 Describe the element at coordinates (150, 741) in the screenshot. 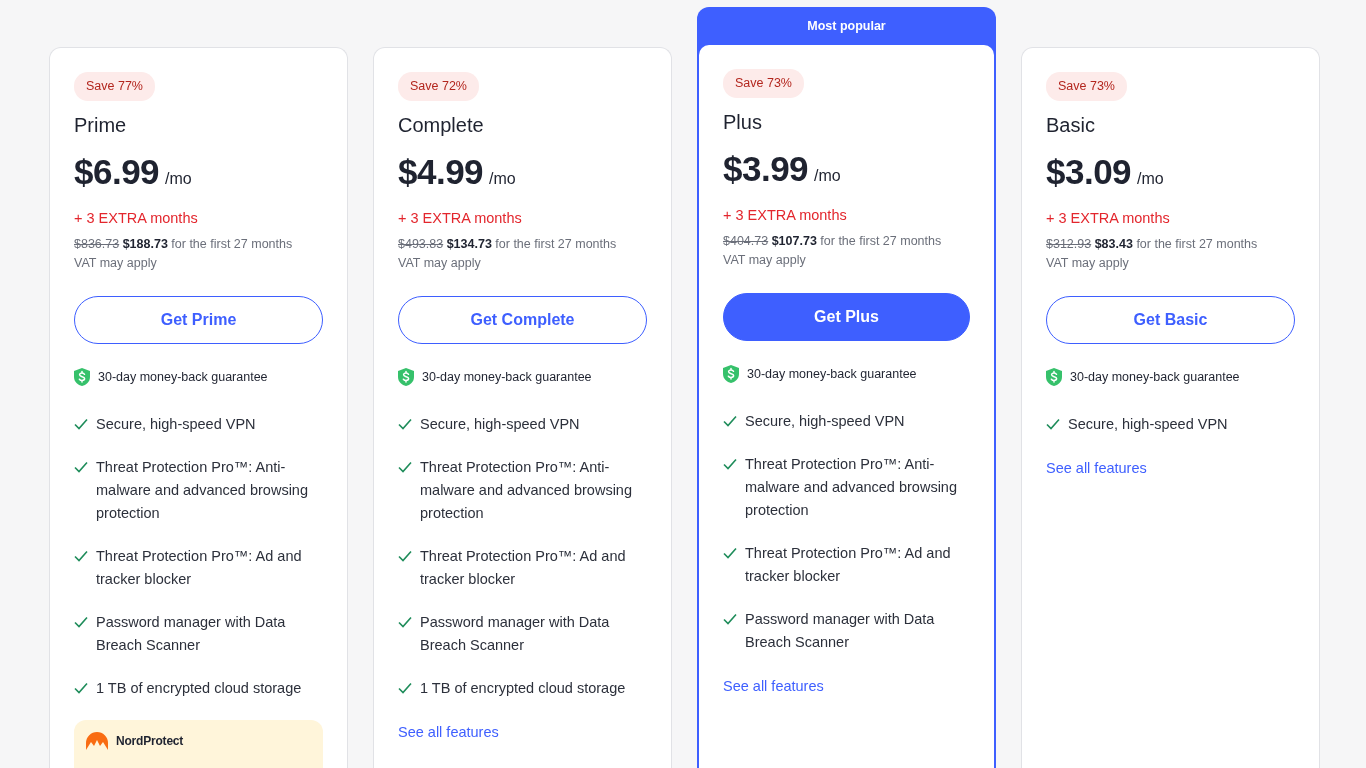

I see `addon-brand-name: NordProtect` at that location.